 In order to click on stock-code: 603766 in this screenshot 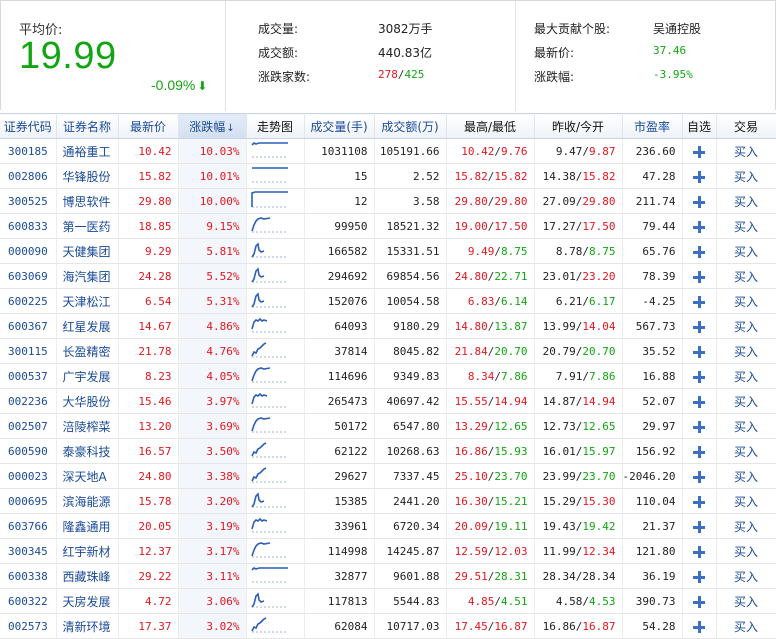, I will do `click(28, 526)`.